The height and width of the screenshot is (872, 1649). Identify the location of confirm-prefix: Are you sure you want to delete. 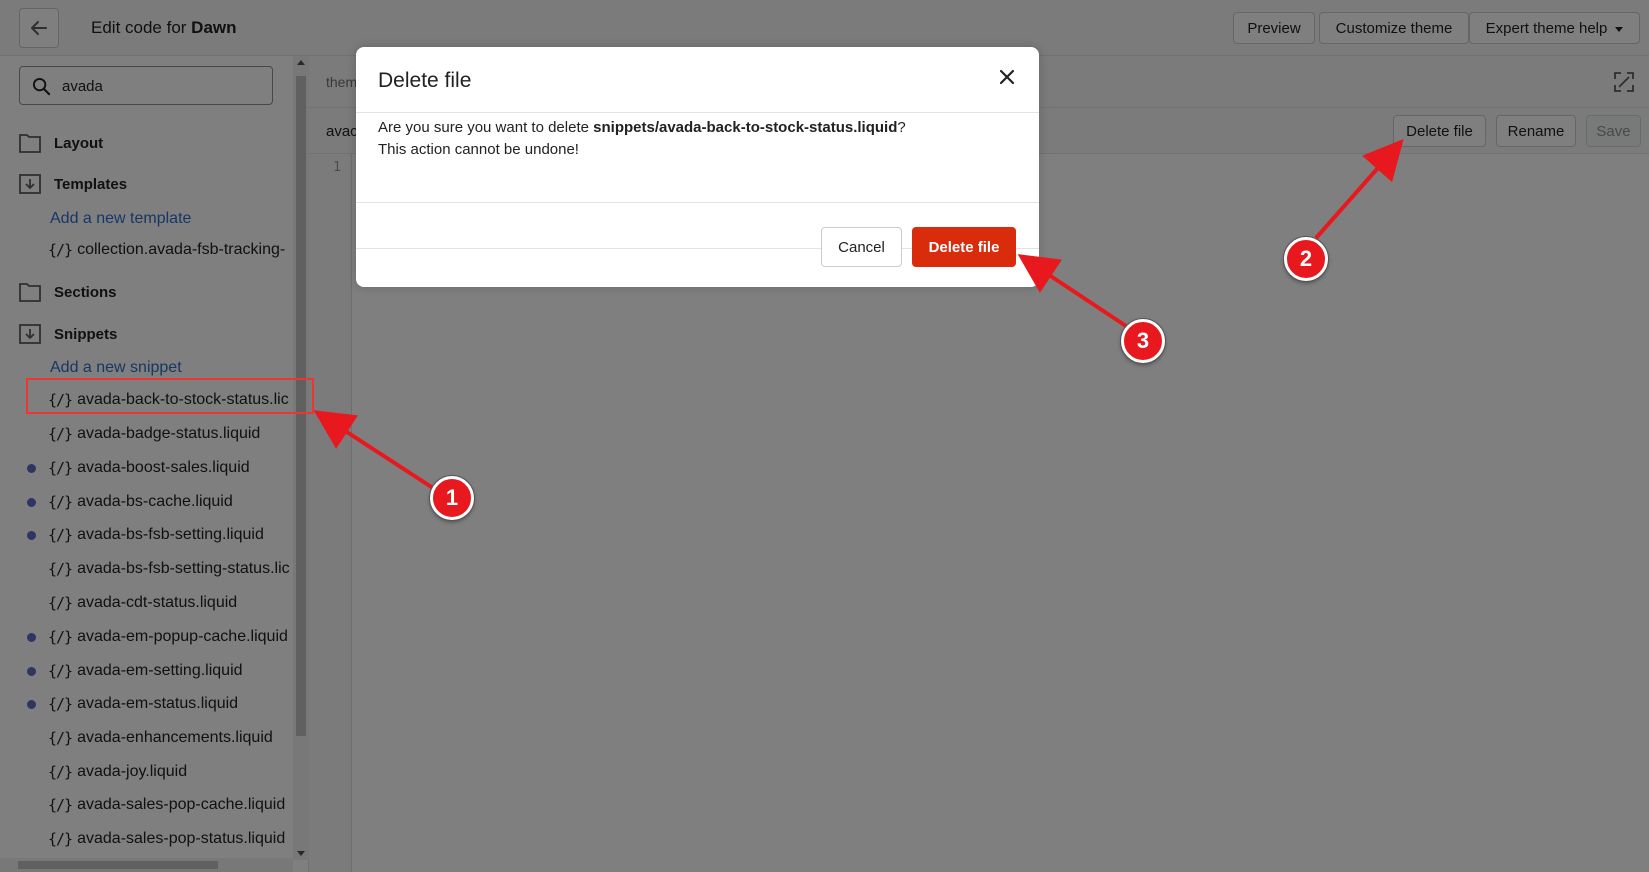
(486, 127).